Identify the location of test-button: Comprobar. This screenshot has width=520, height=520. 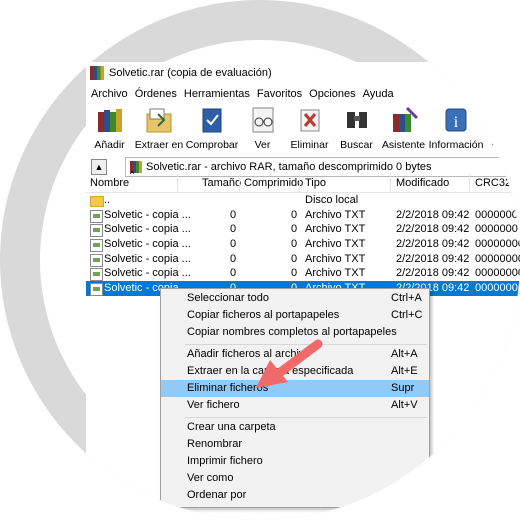
(212, 129).